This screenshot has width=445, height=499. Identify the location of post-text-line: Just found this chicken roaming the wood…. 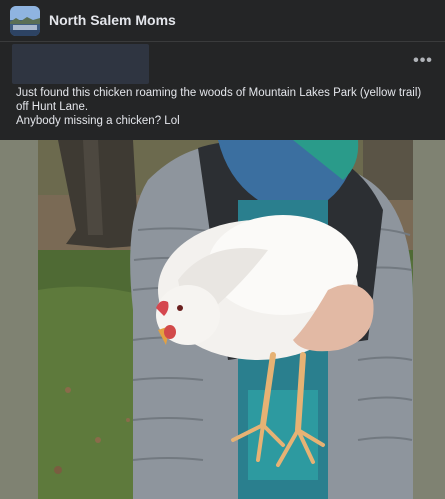
(219, 100).